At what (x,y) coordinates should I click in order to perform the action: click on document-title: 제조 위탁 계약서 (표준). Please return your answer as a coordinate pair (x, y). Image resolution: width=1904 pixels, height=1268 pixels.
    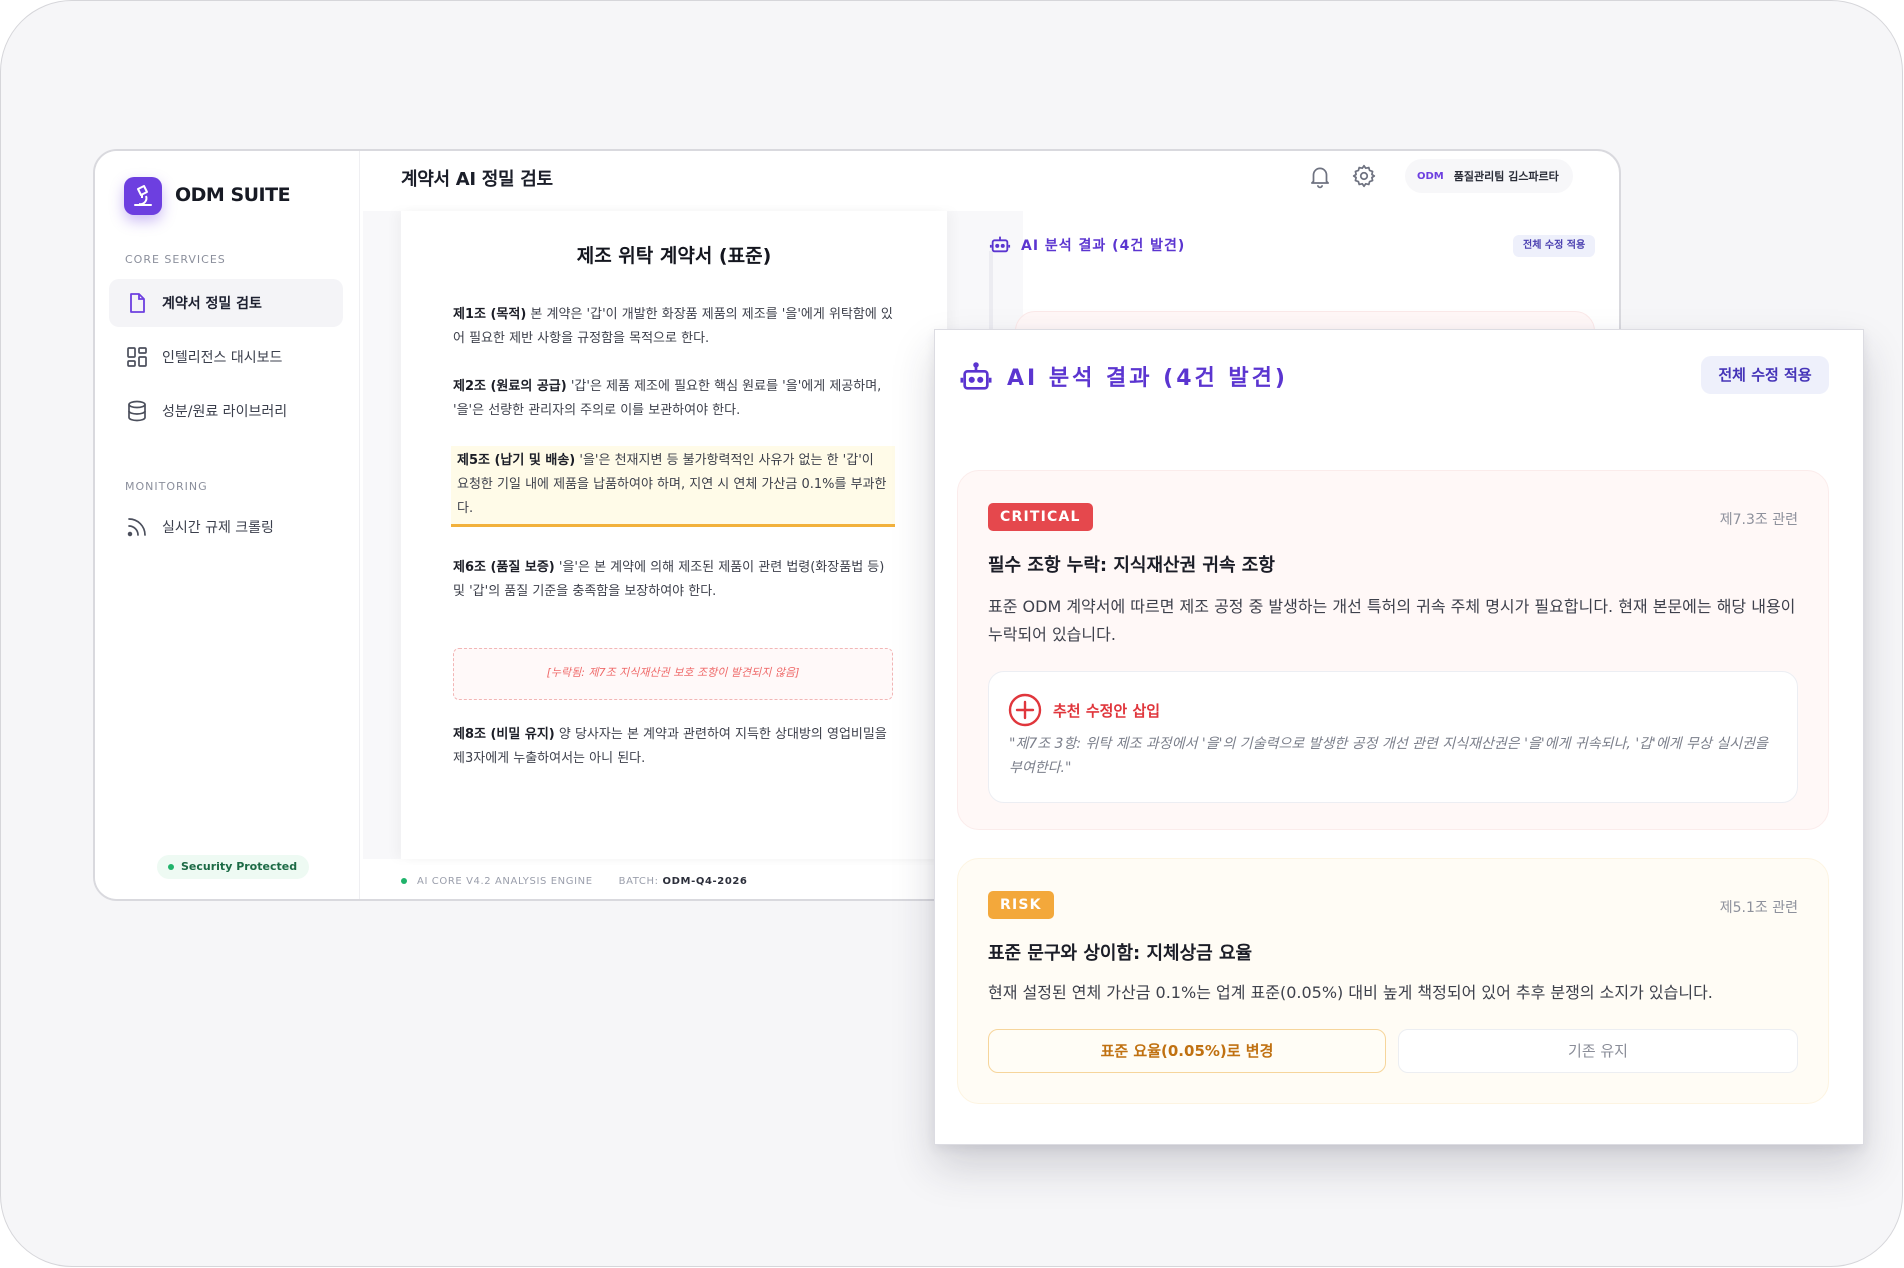
    Looking at the image, I should click on (674, 256).